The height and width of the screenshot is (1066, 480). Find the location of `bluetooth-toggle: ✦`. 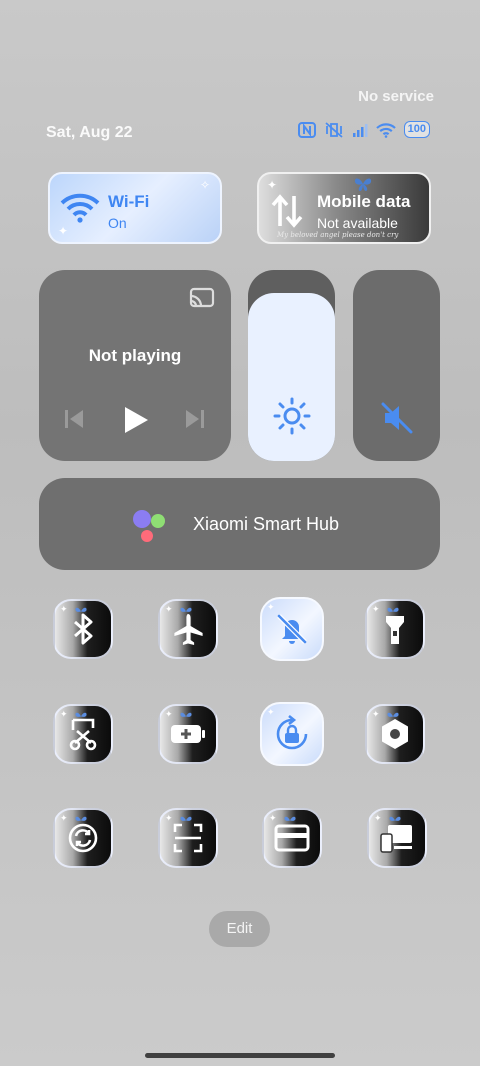

bluetooth-toggle: ✦ is located at coordinates (83, 629).